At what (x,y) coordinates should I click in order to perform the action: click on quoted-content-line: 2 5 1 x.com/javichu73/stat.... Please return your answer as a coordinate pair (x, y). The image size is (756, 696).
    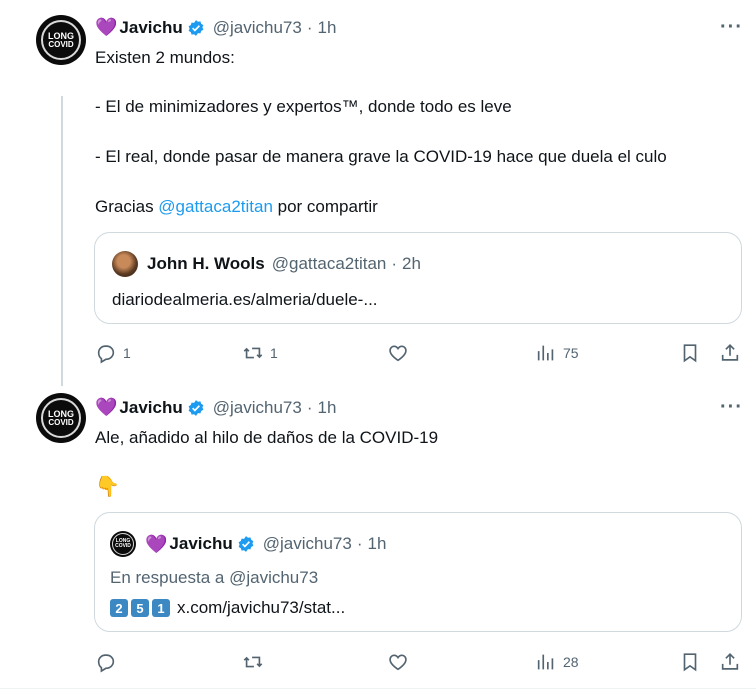
    Looking at the image, I should click on (227, 608).